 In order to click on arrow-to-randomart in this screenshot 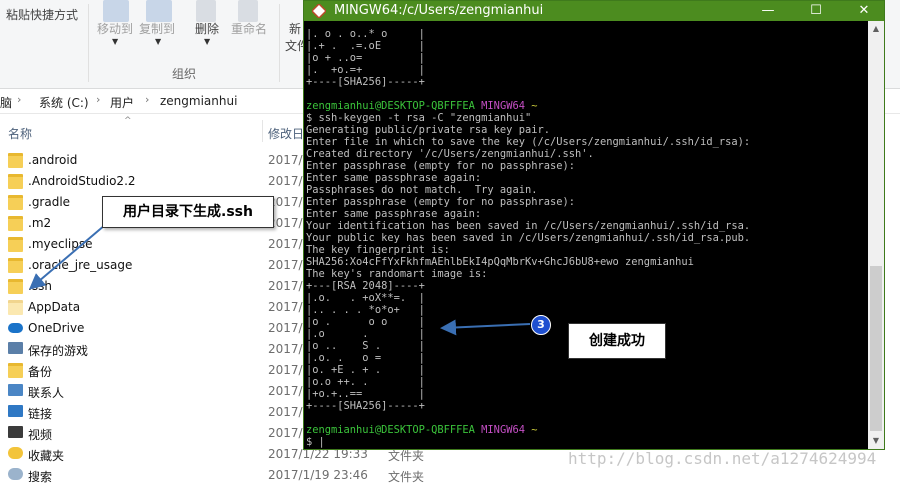, I will do `click(485, 327)`.